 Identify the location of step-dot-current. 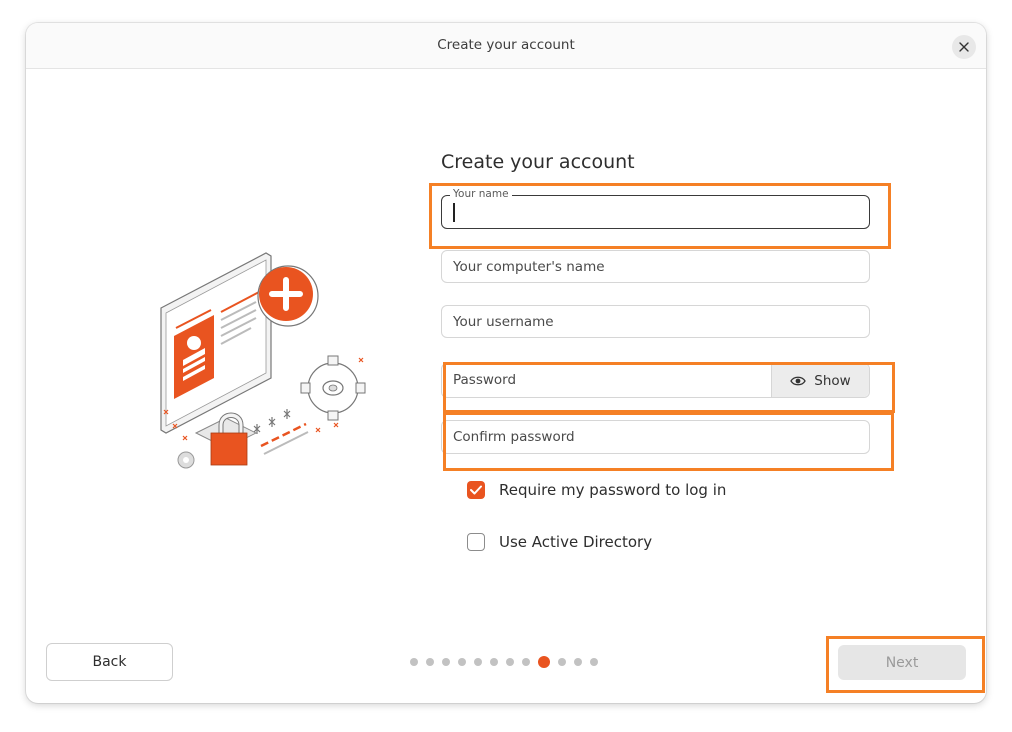
(544, 662).